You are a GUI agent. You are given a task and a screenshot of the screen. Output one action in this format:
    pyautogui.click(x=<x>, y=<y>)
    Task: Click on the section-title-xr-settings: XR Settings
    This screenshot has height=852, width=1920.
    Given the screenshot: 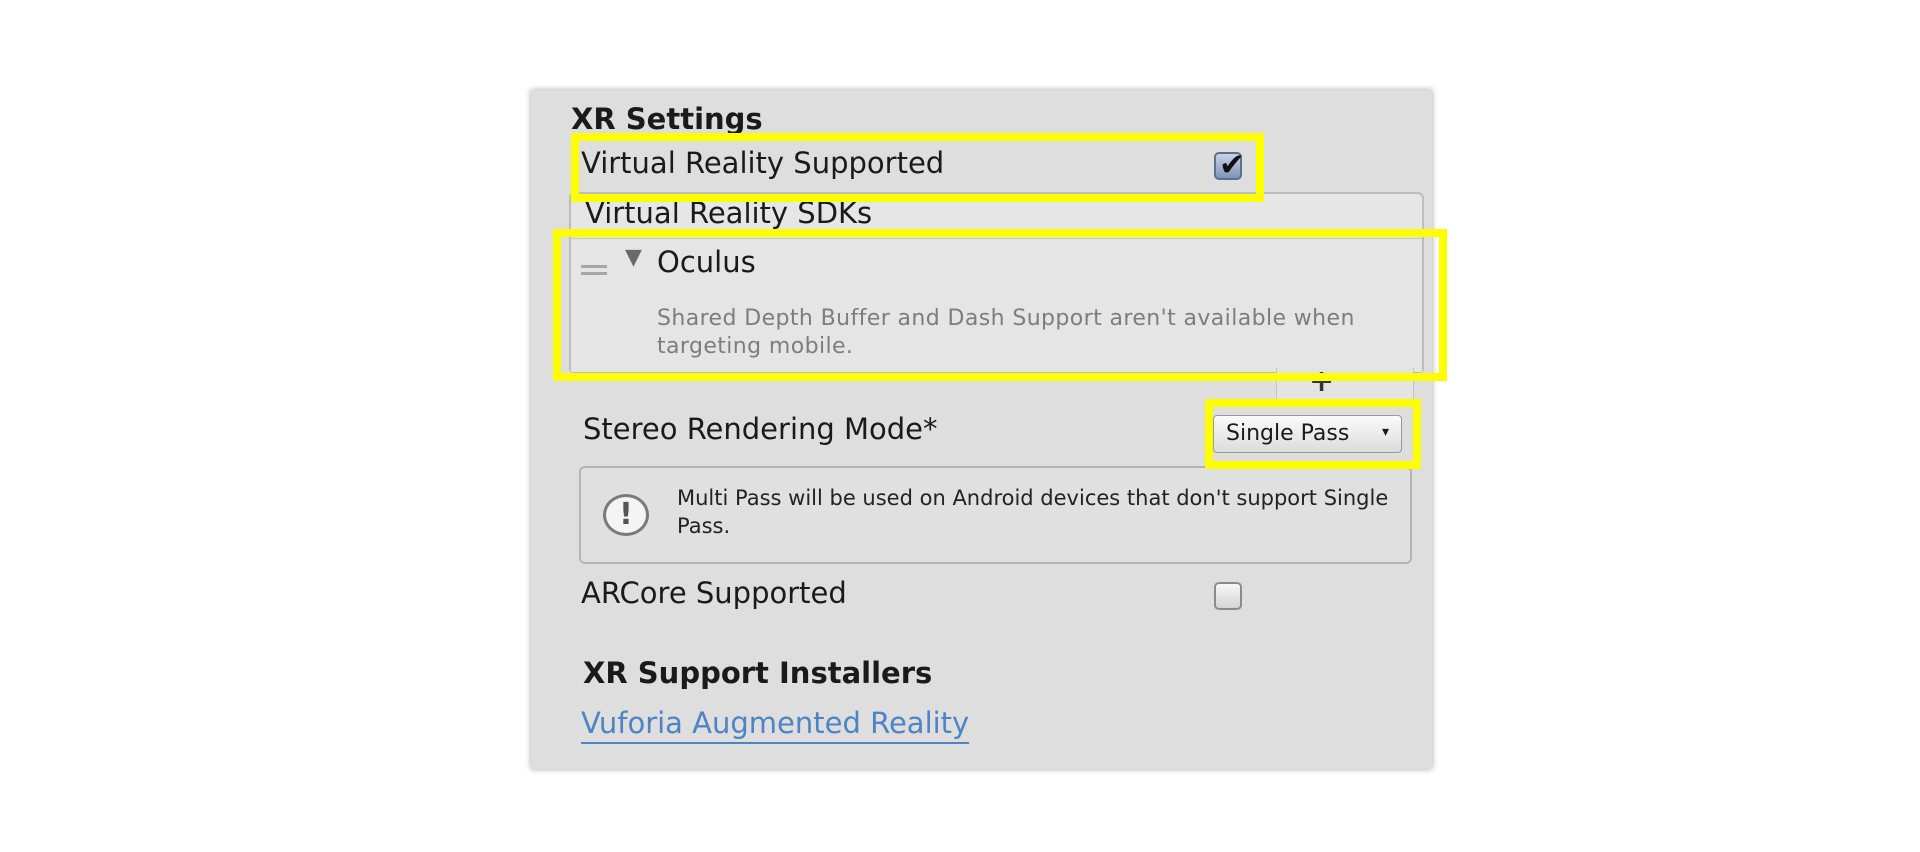 What is the action you would take?
    pyautogui.click(x=667, y=119)
    